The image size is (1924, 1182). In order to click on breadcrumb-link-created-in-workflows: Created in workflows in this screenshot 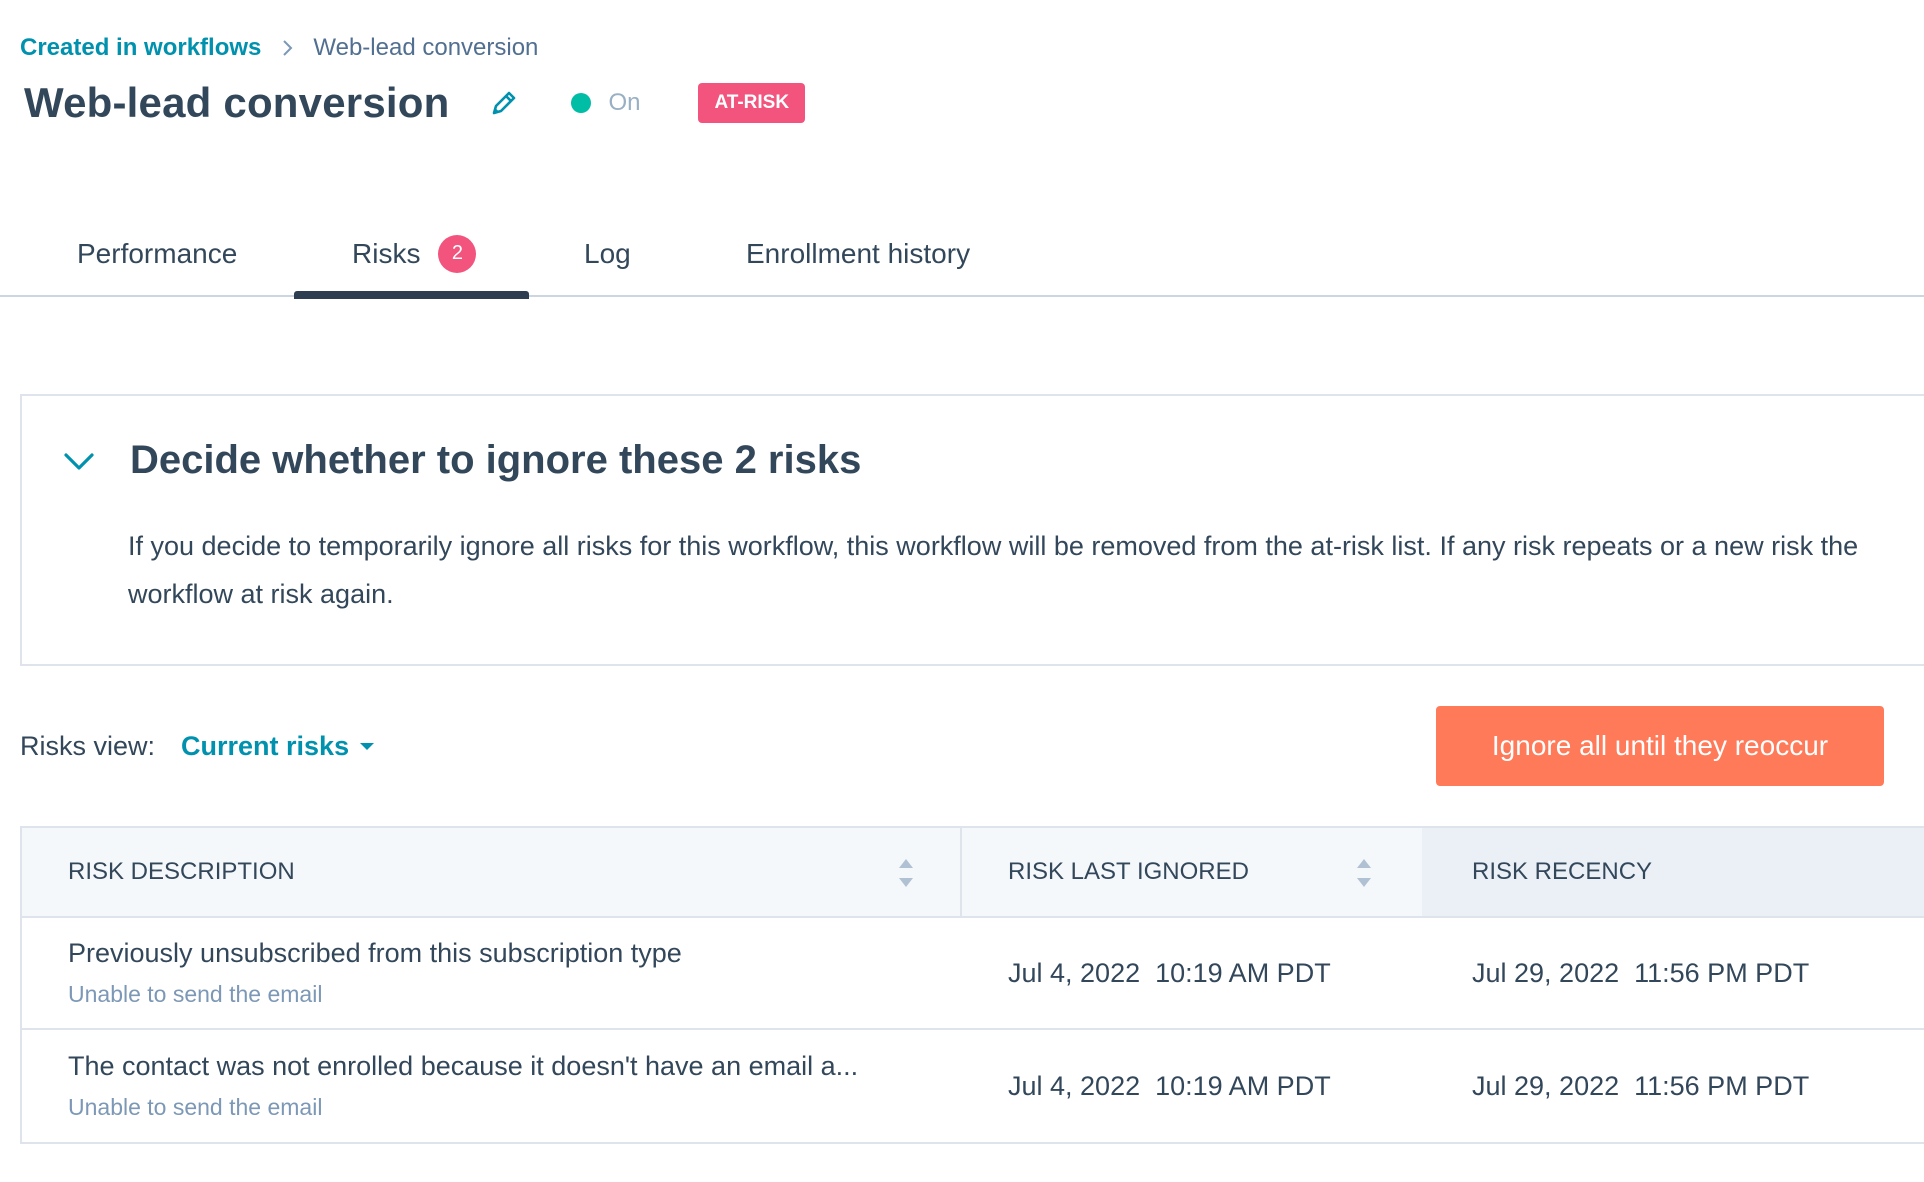, I will do `click(140, 48)`.